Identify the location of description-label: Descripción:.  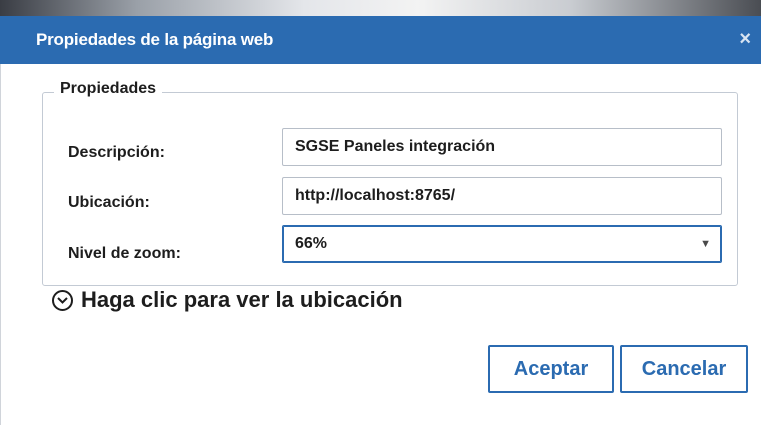
(116, 152).